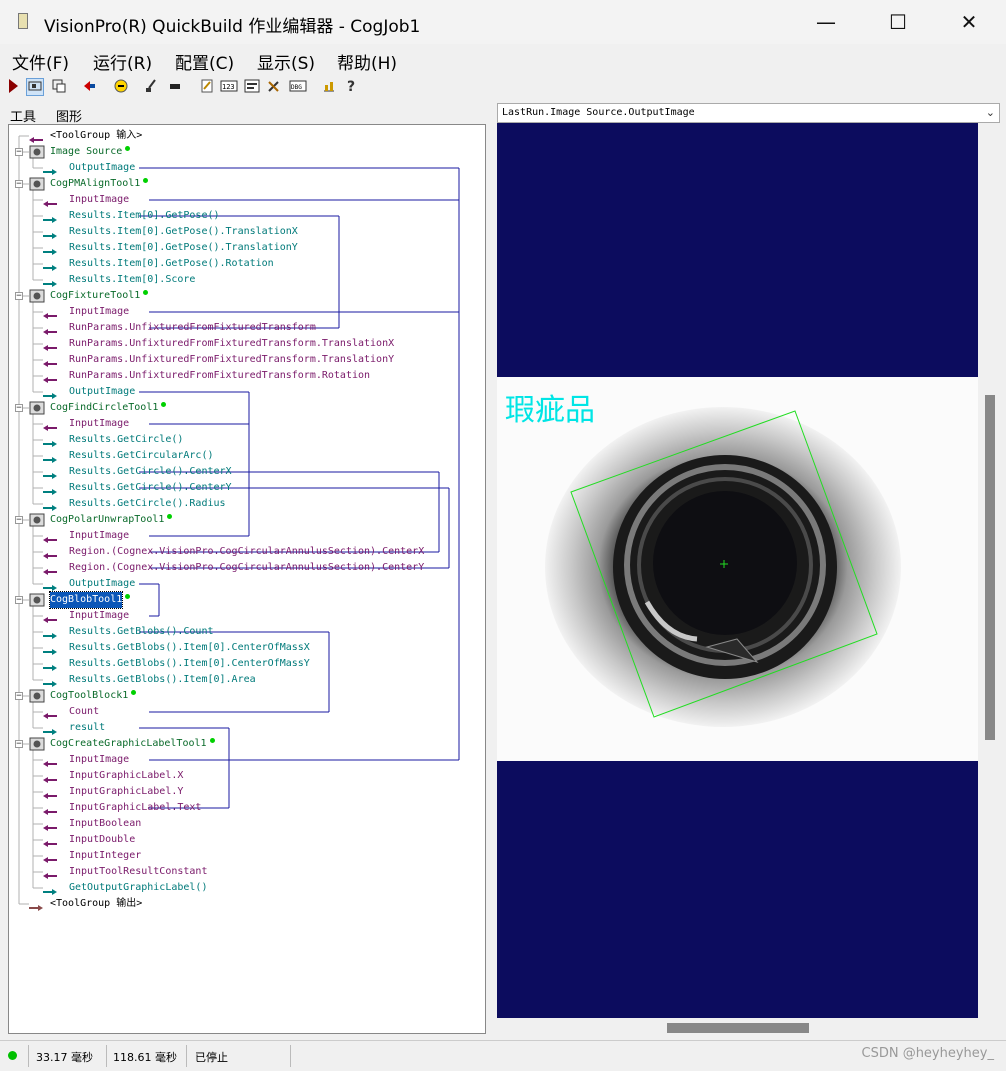 This screenshot has width=1006, height=1071. I want to click on tree-node-label: Results.GetCircle(), so click(126, 439).